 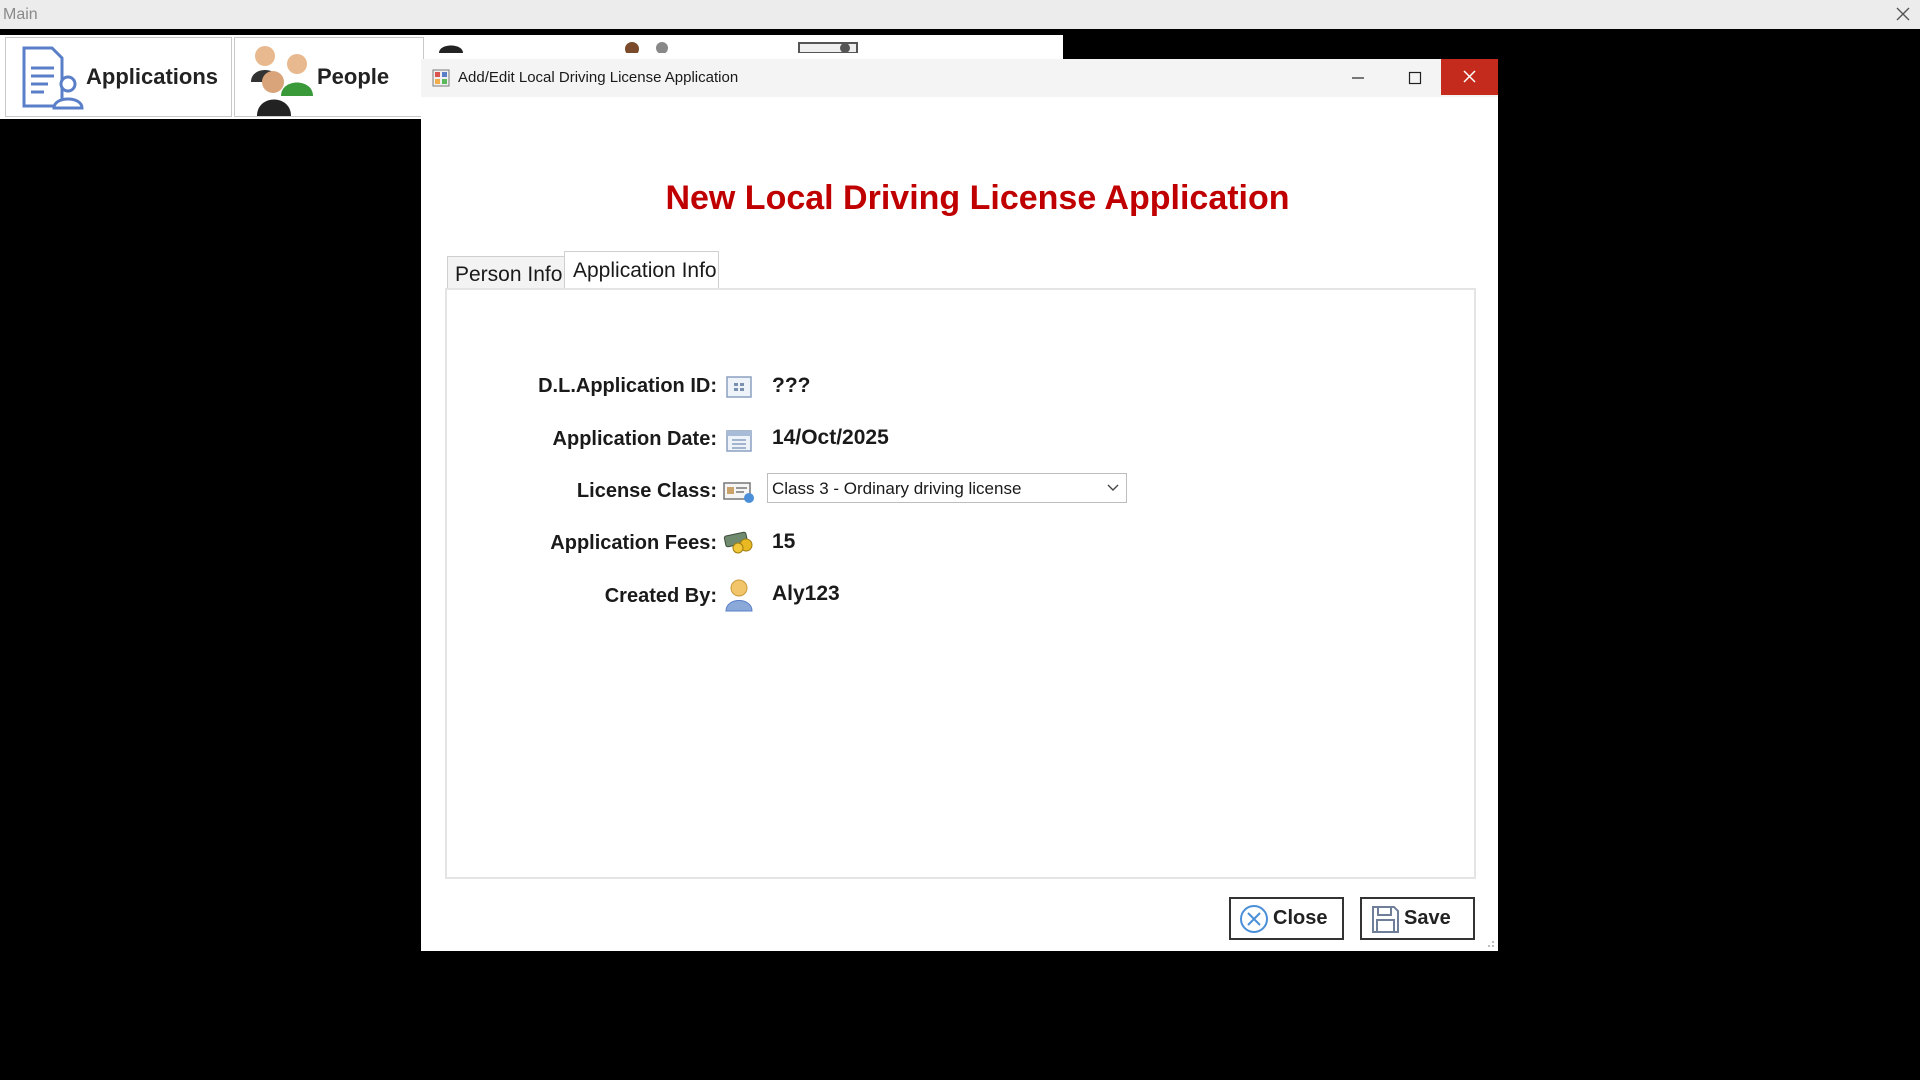 I want to click on license-class-label: License Class:, so click(x=646, y=491).